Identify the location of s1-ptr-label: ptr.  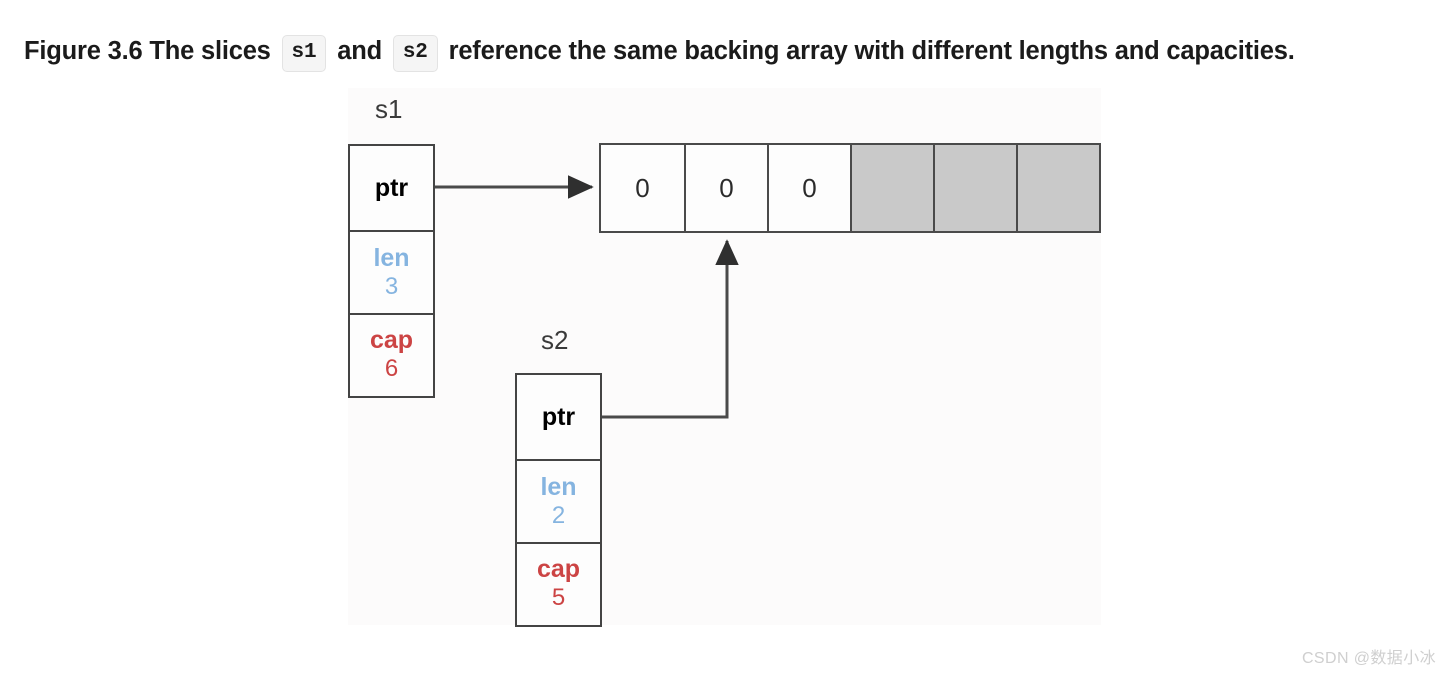
(391, 188).